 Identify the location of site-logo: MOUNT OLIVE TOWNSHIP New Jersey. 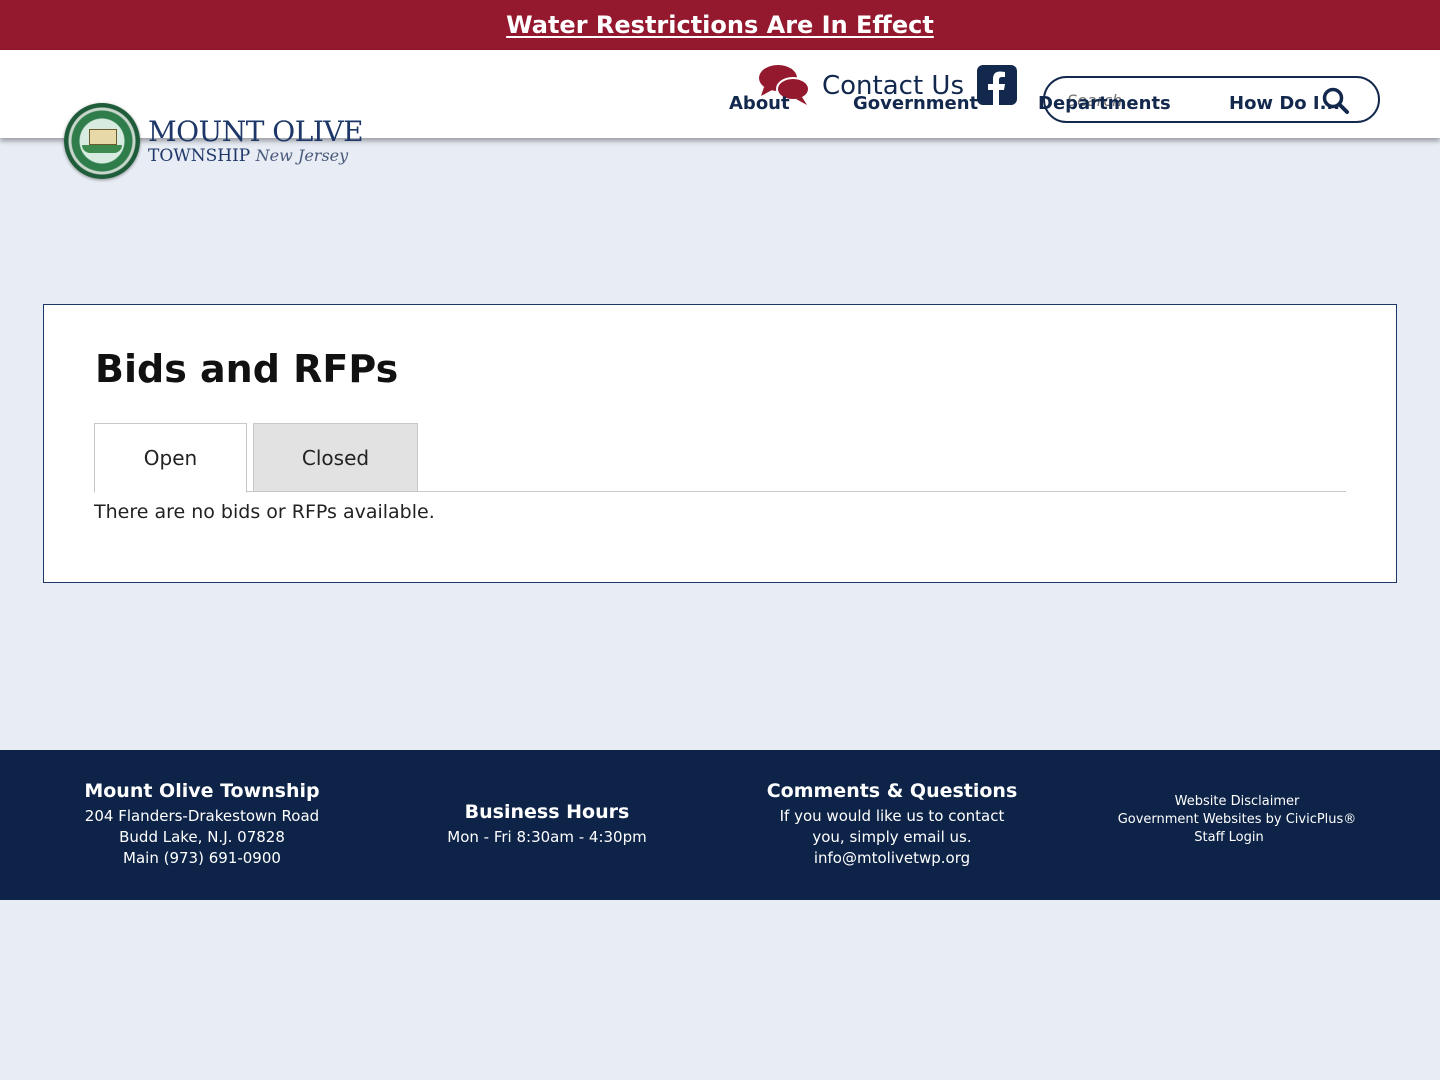
(219, 141).